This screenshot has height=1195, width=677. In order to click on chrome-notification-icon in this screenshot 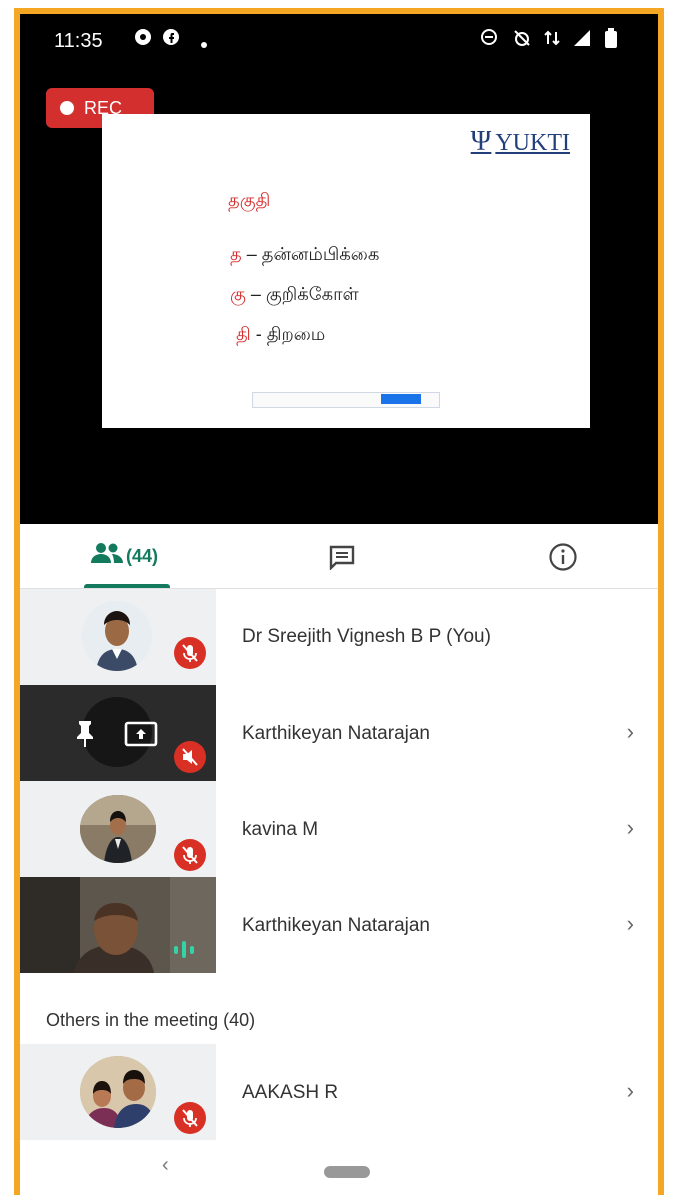, I will do `click(143, 40)`.